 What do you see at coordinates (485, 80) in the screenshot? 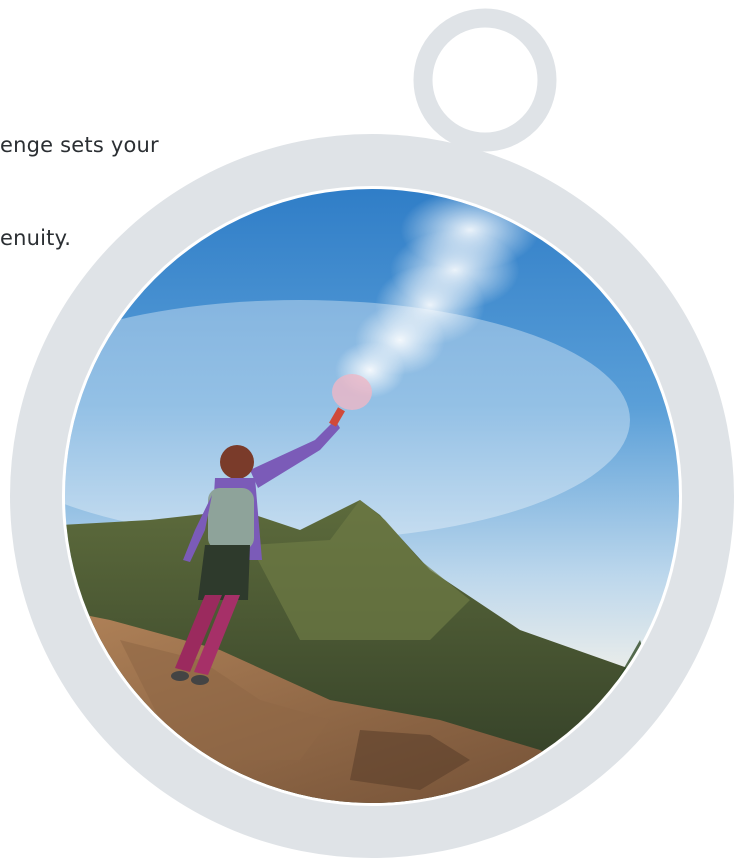
I see `medallion-loop` at bounding box center [485, 80].